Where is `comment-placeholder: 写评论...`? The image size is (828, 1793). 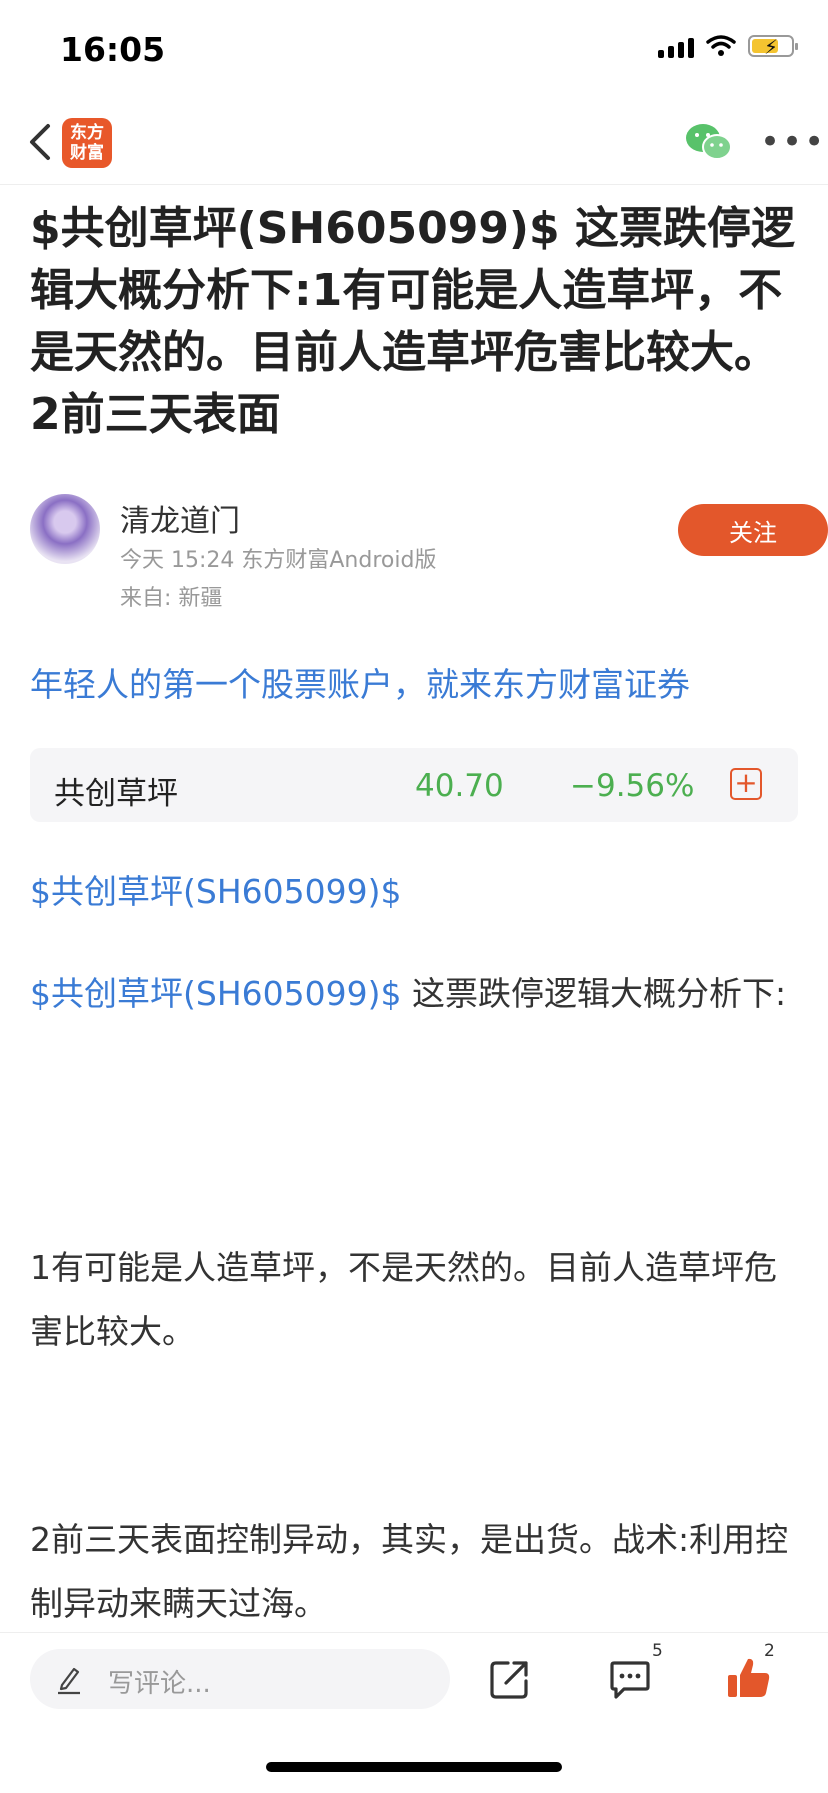 comment-placeholder: 写评论... is located at coordinates (159, 1684).